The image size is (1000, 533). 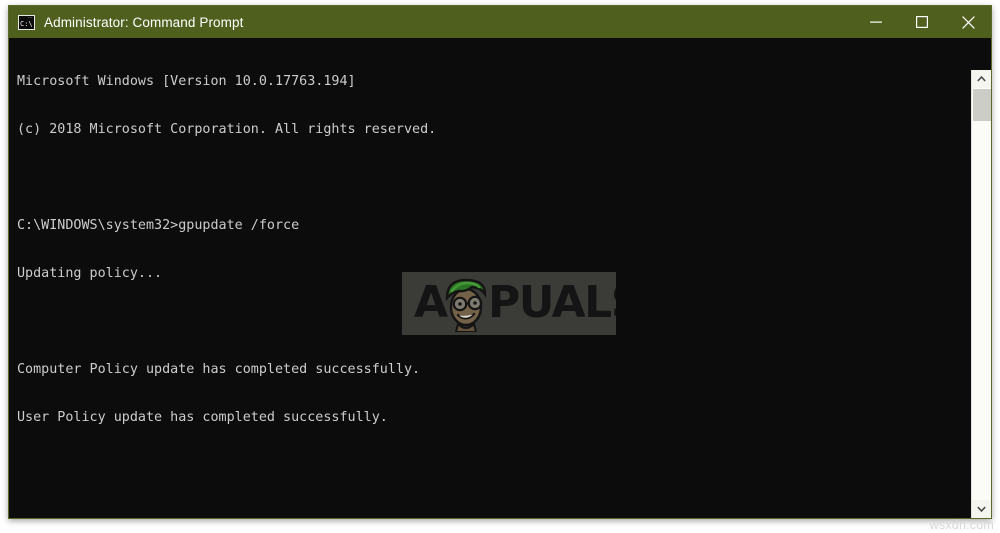 What do you see at coordinates (982, 105) in the screenshot?
I see `scrollbar-thumb` at bounding box center [982, 105].